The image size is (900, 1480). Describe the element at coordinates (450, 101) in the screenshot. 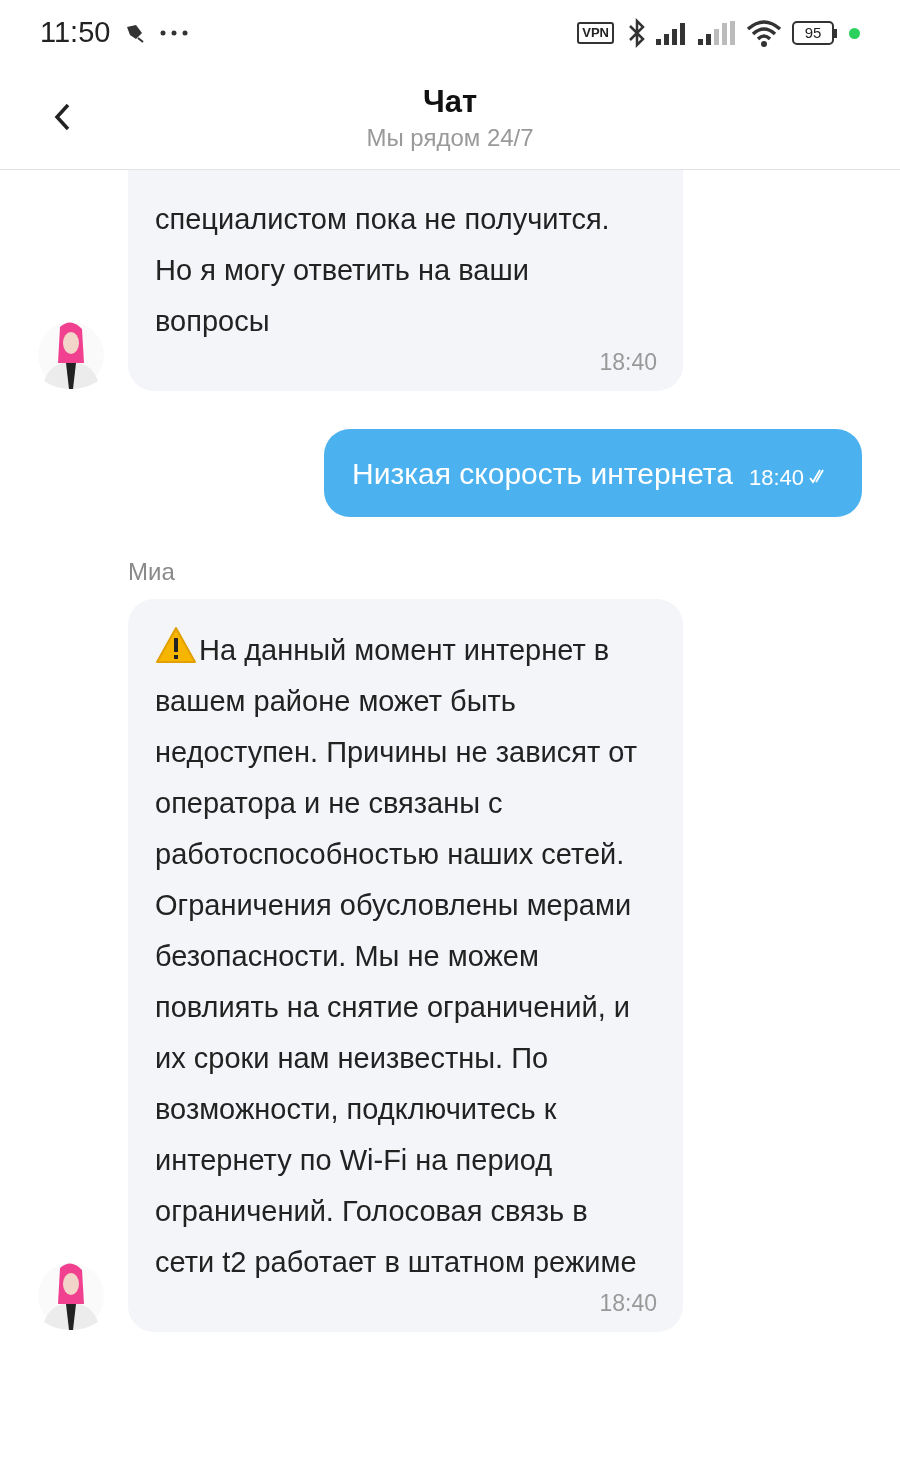

I see `chat-title: Чат` at that location.